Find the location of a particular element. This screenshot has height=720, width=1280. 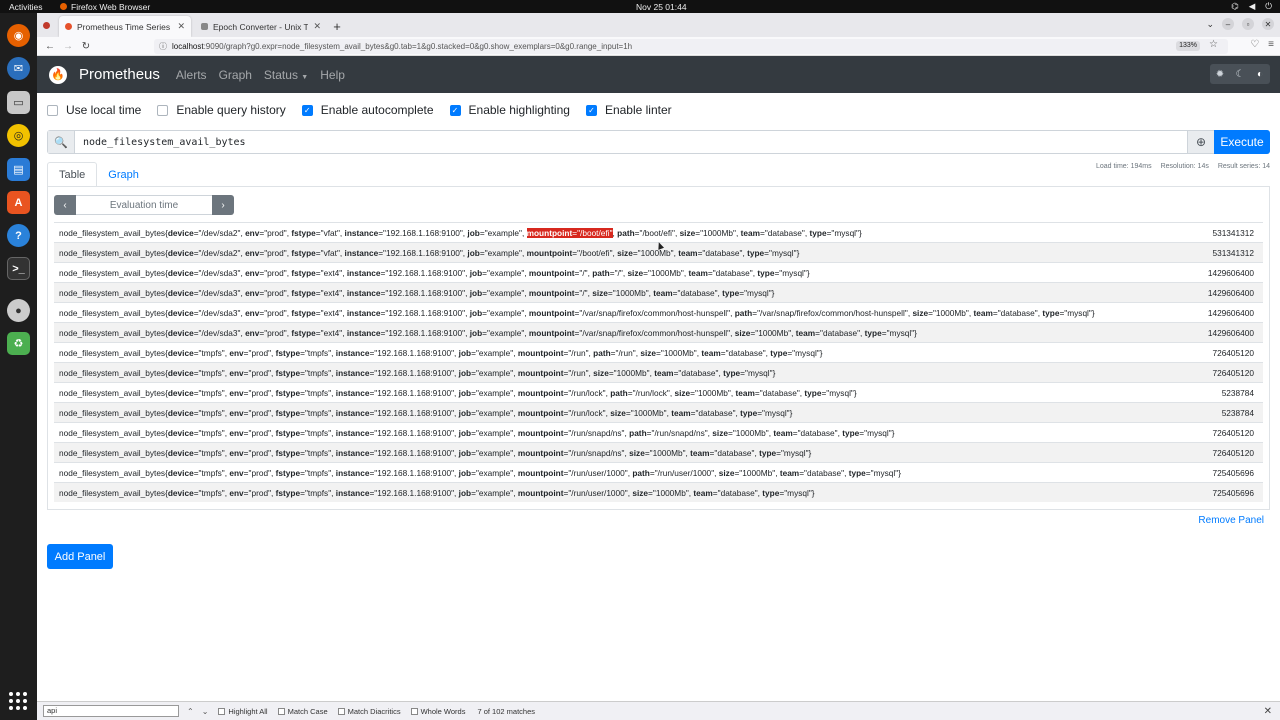

dock-disc-icon: ● is located at coordinates (18, 310).